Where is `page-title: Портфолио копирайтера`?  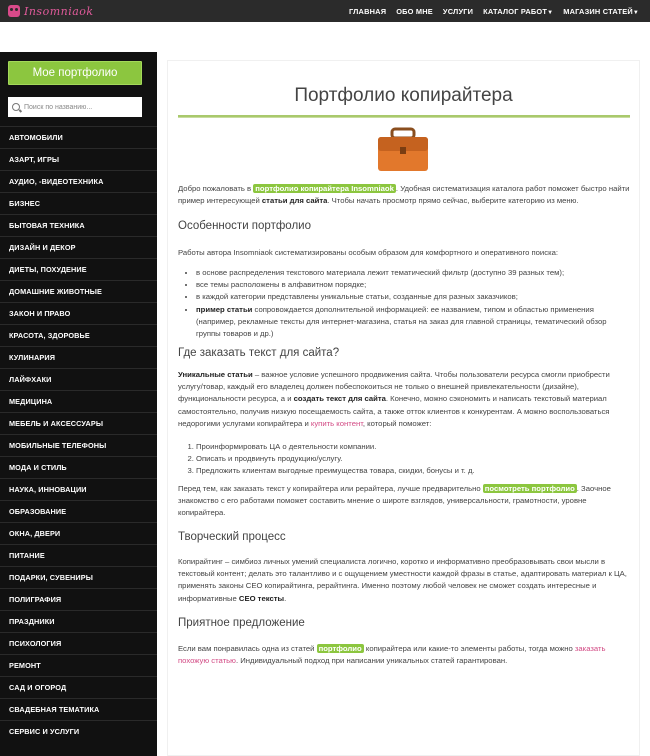 page-title: Портфолио копирайтера is located at coordinates (403, 95).